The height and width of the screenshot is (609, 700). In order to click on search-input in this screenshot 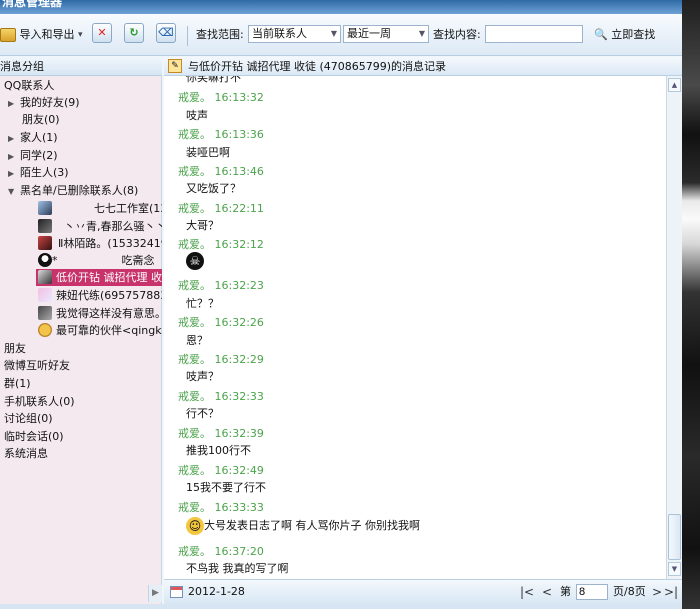, I will do `click(534, 34)`.